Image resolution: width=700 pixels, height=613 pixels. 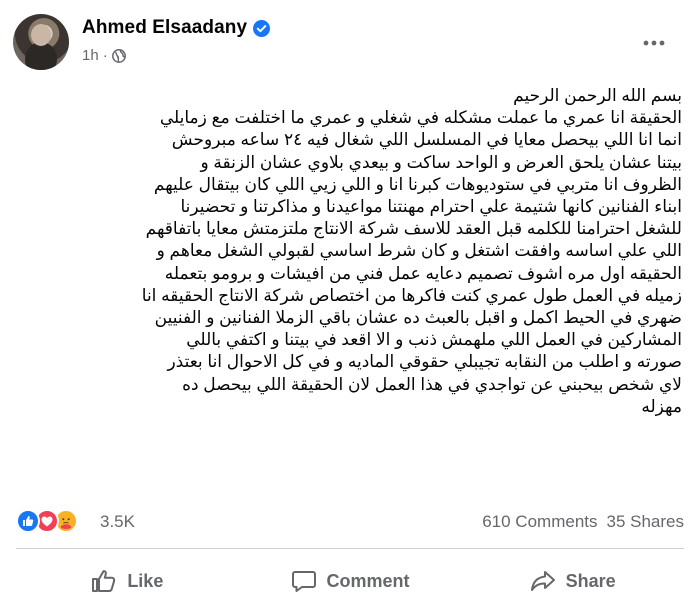 I want to click on share-label: Share, so click(x=590, y=580).